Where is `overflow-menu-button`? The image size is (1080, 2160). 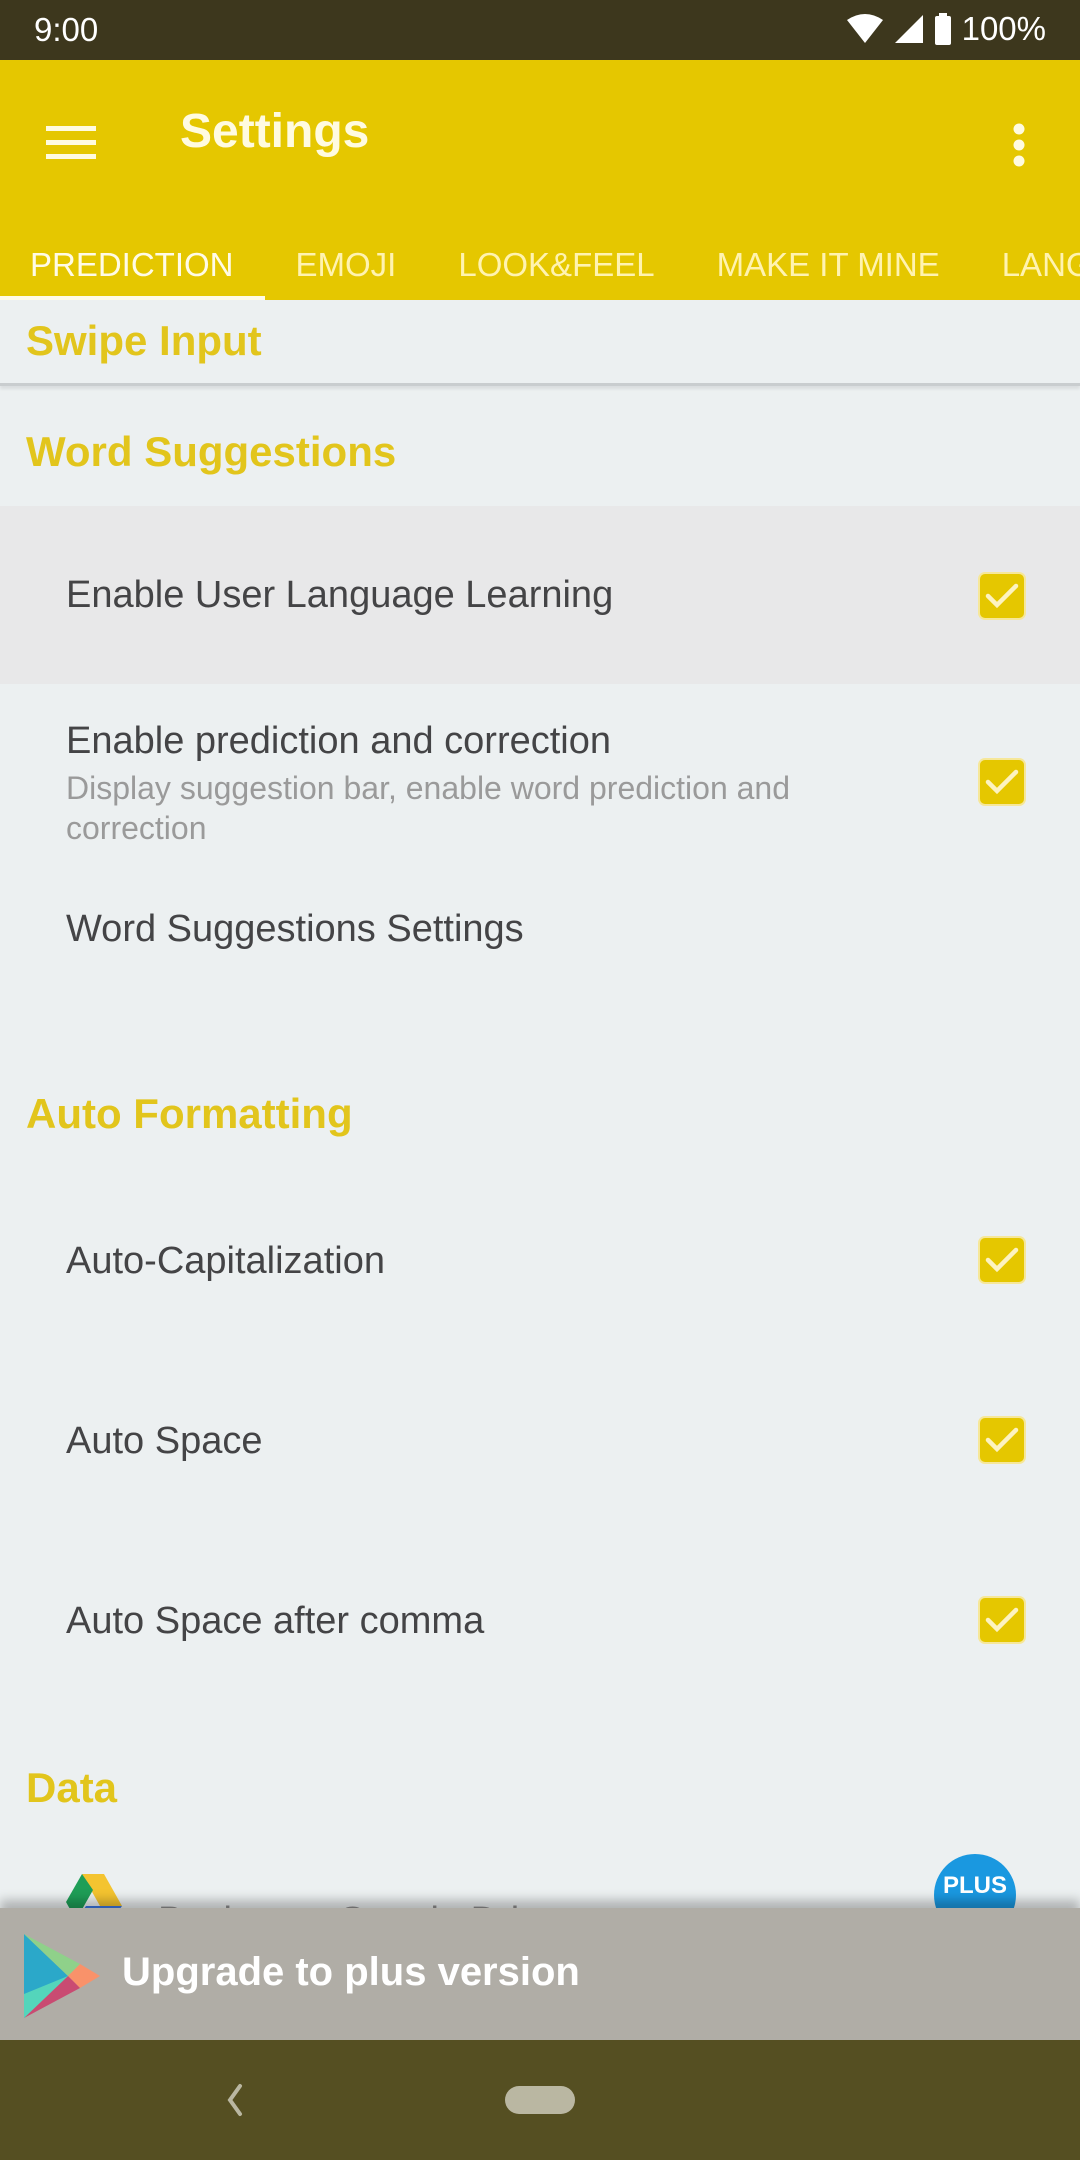
overflow-menu-button is located at coordinates (1019, 145).